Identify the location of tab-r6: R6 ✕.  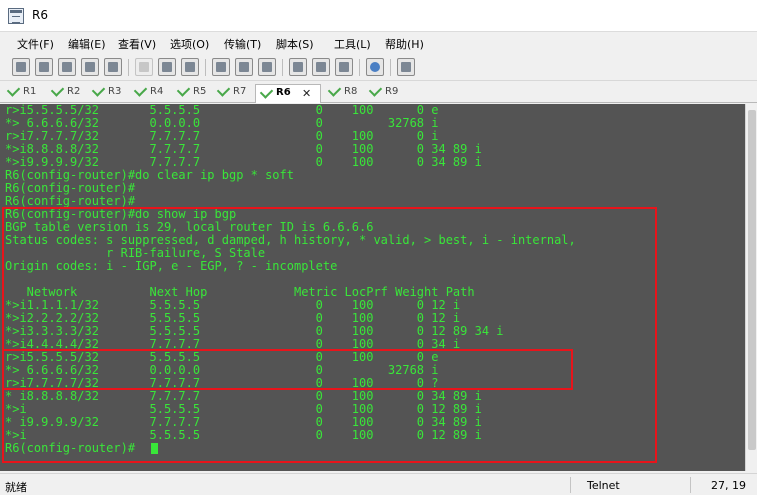
(288, 93).